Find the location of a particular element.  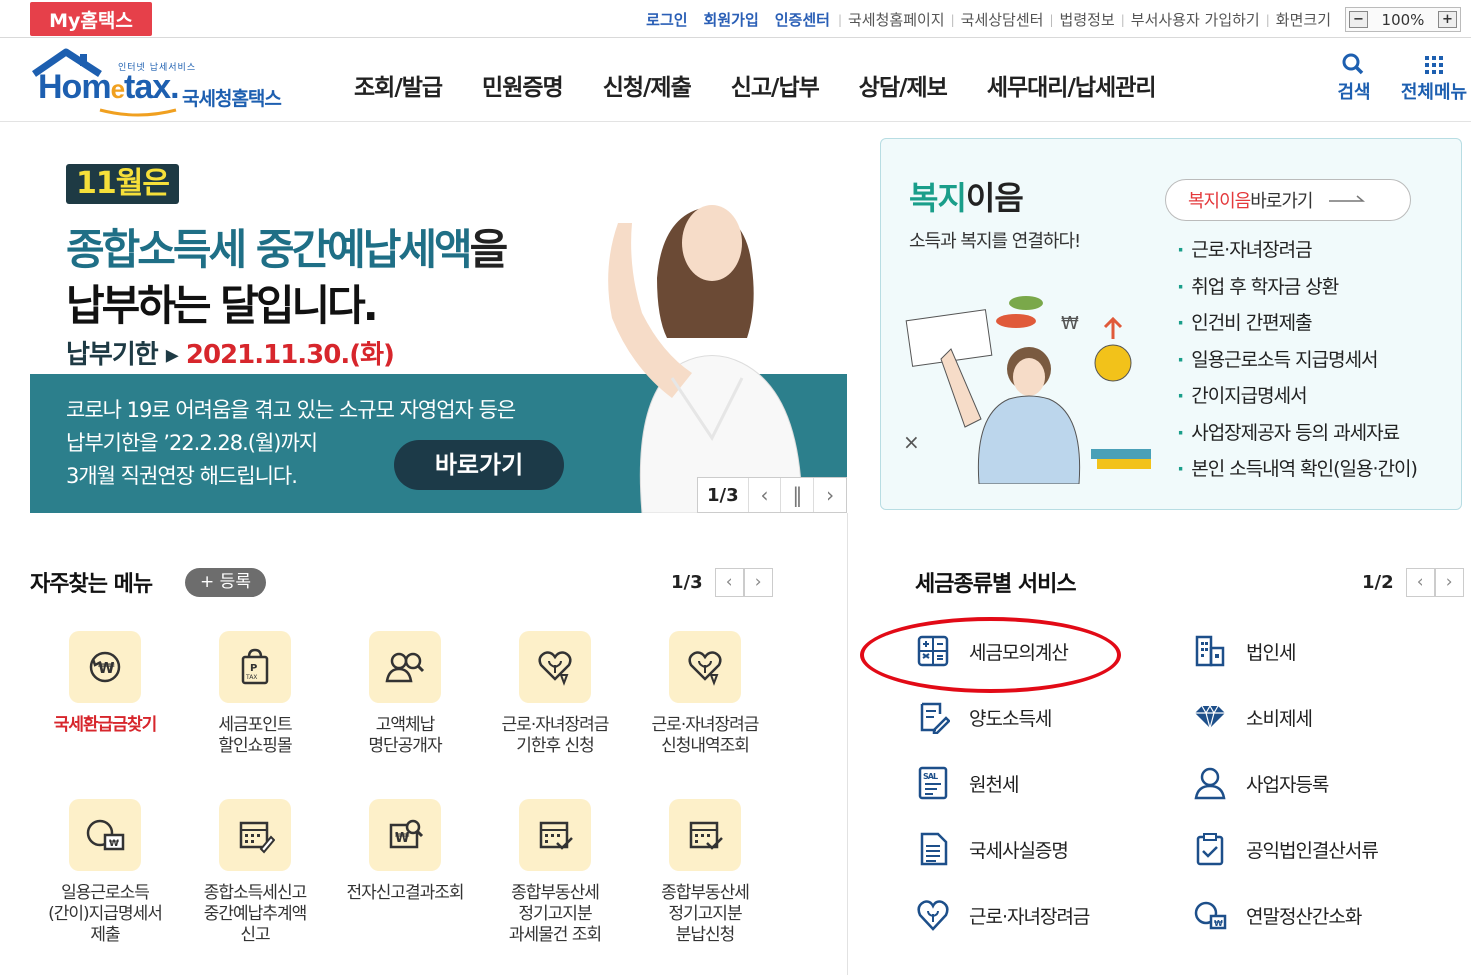

zoom-value: 100% is located at coordinates (1403, 19).